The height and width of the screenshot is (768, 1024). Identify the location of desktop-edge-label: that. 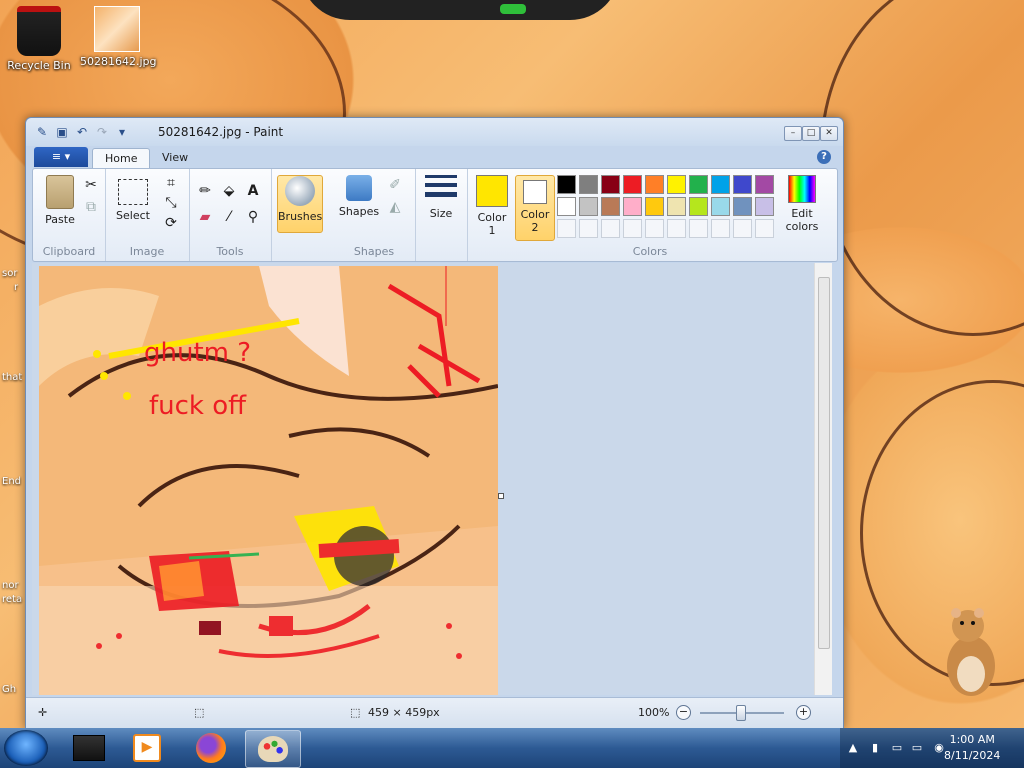
(12, 377).